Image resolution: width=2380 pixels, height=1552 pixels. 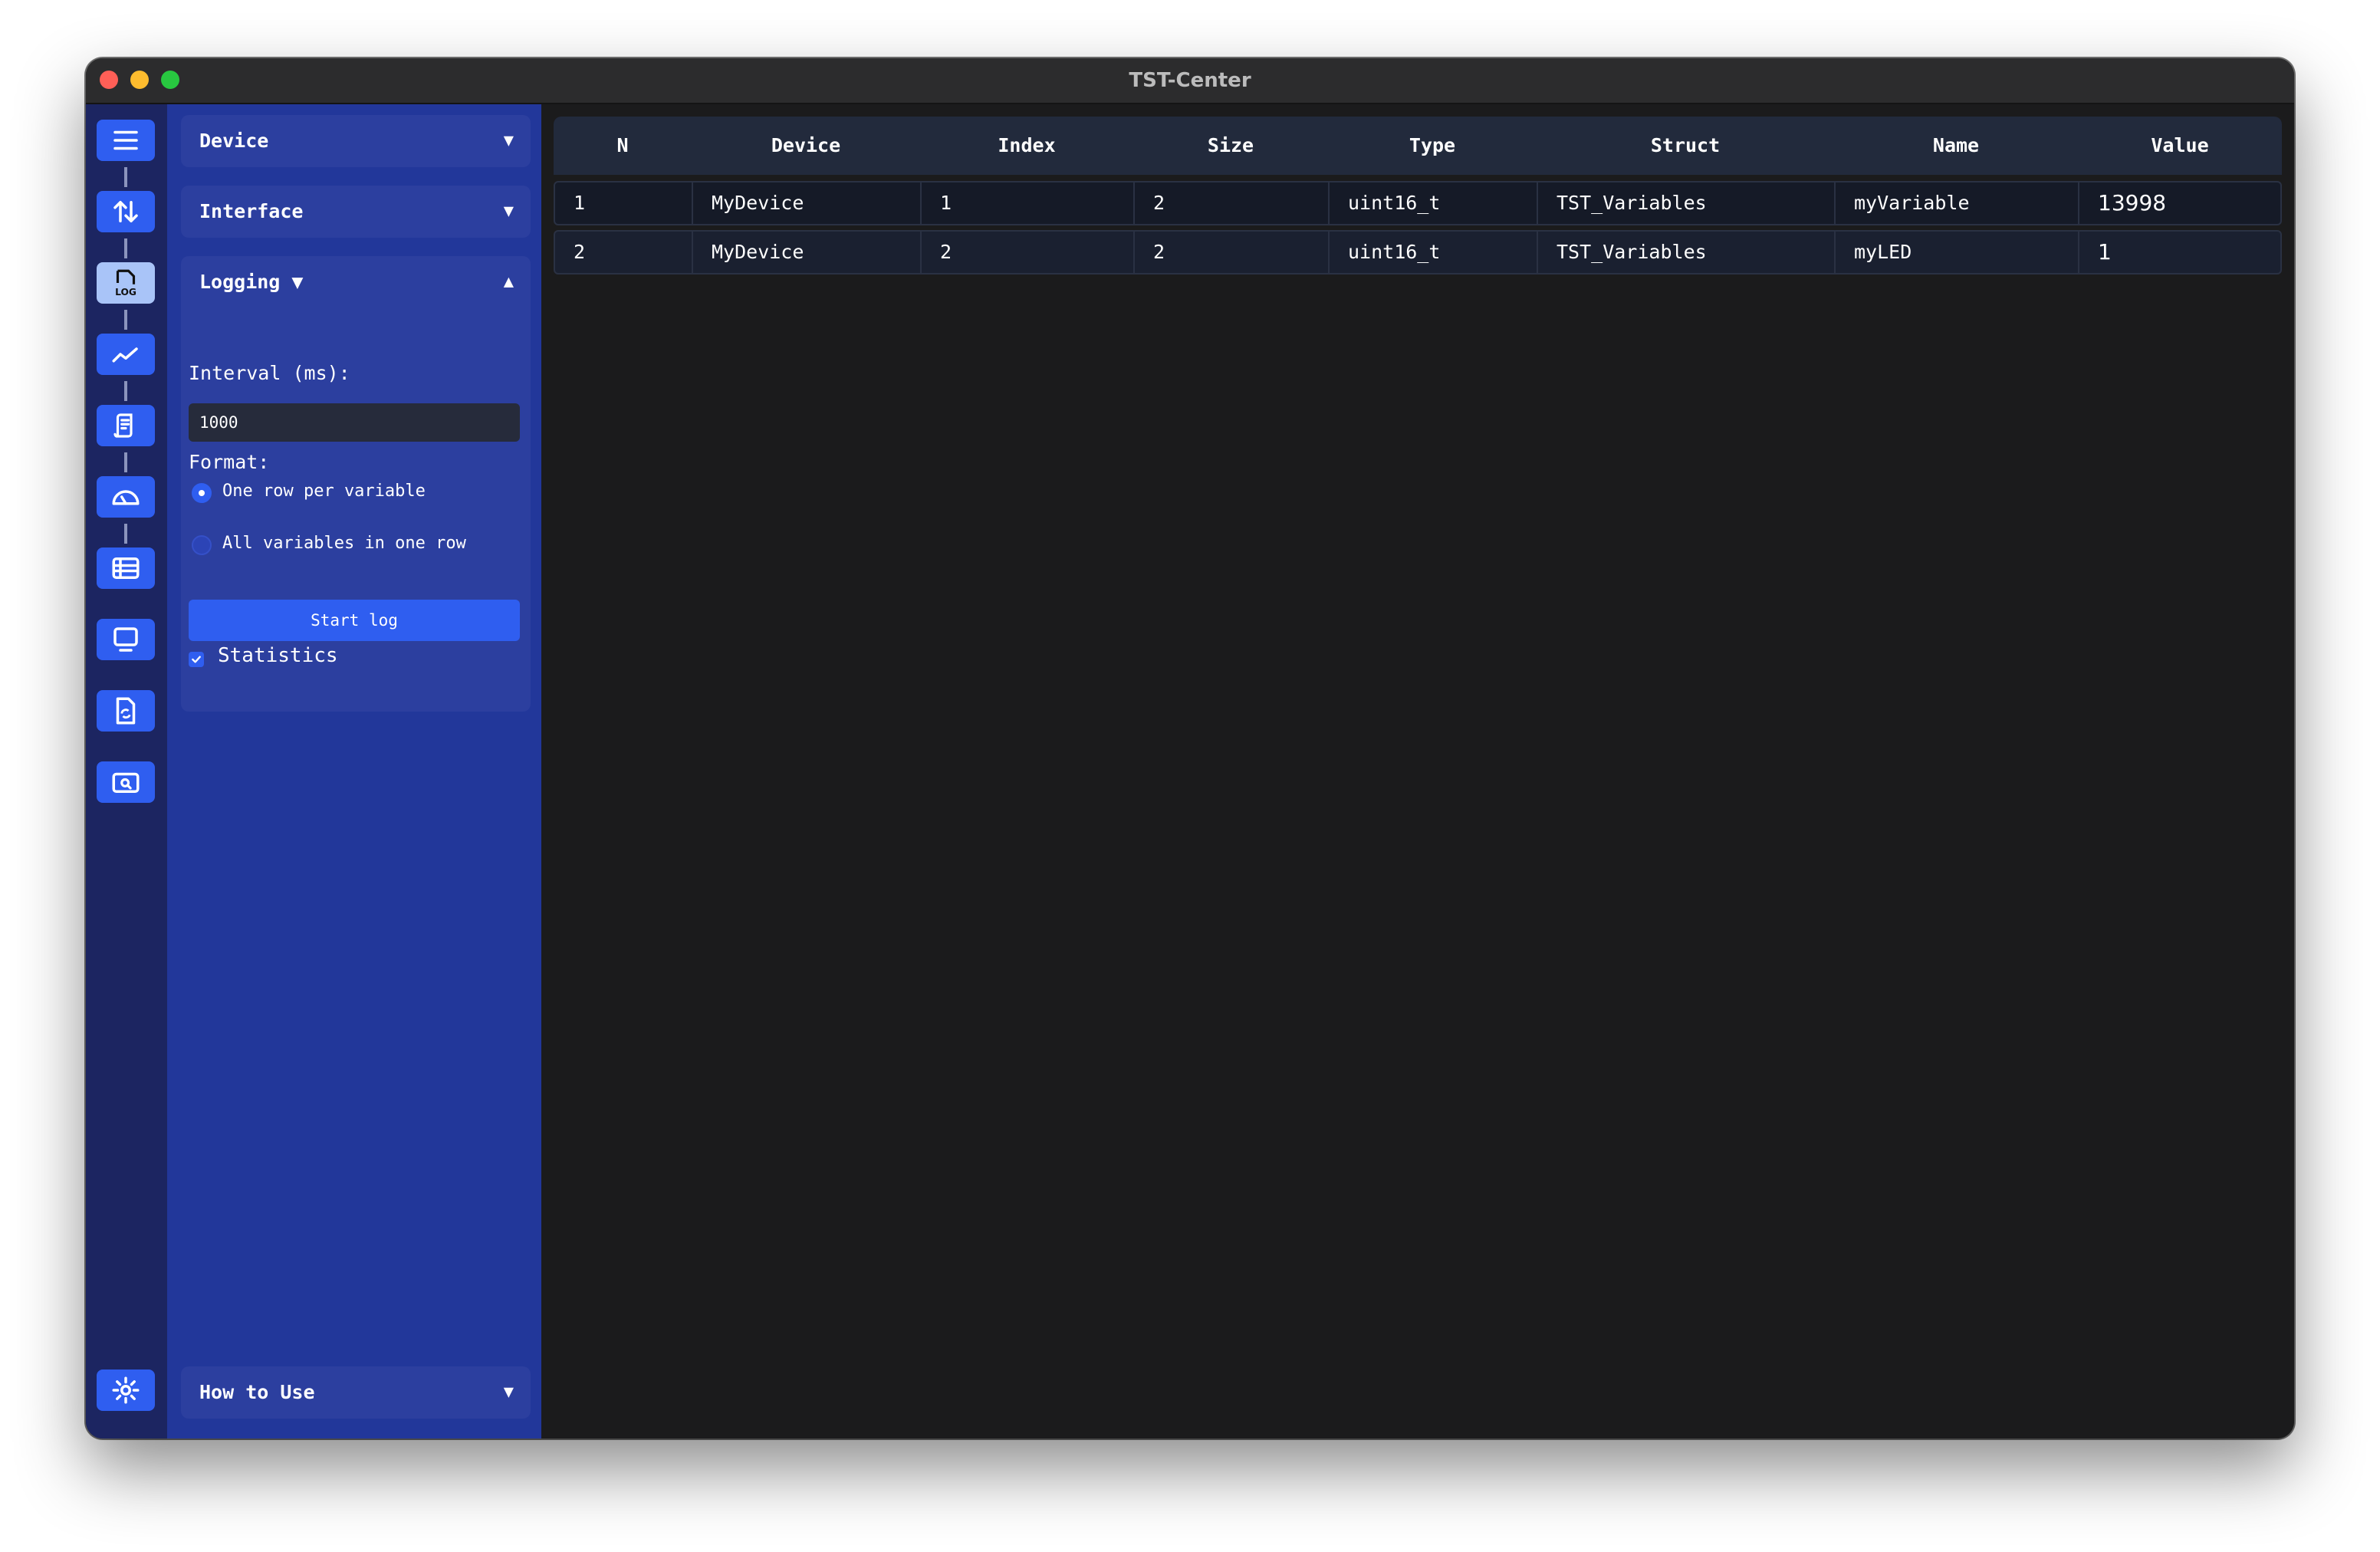 I want to click on table-button, so click(x=126, y=568).